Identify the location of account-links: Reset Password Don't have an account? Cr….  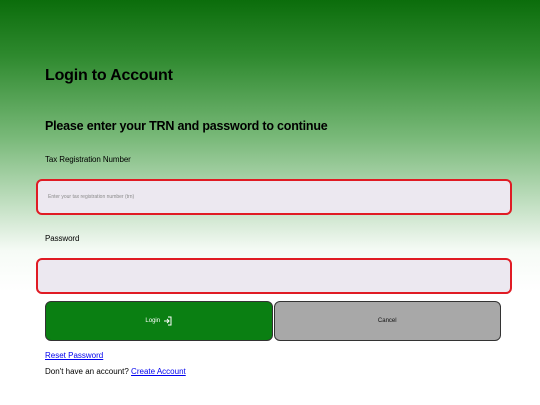
(278, 364).